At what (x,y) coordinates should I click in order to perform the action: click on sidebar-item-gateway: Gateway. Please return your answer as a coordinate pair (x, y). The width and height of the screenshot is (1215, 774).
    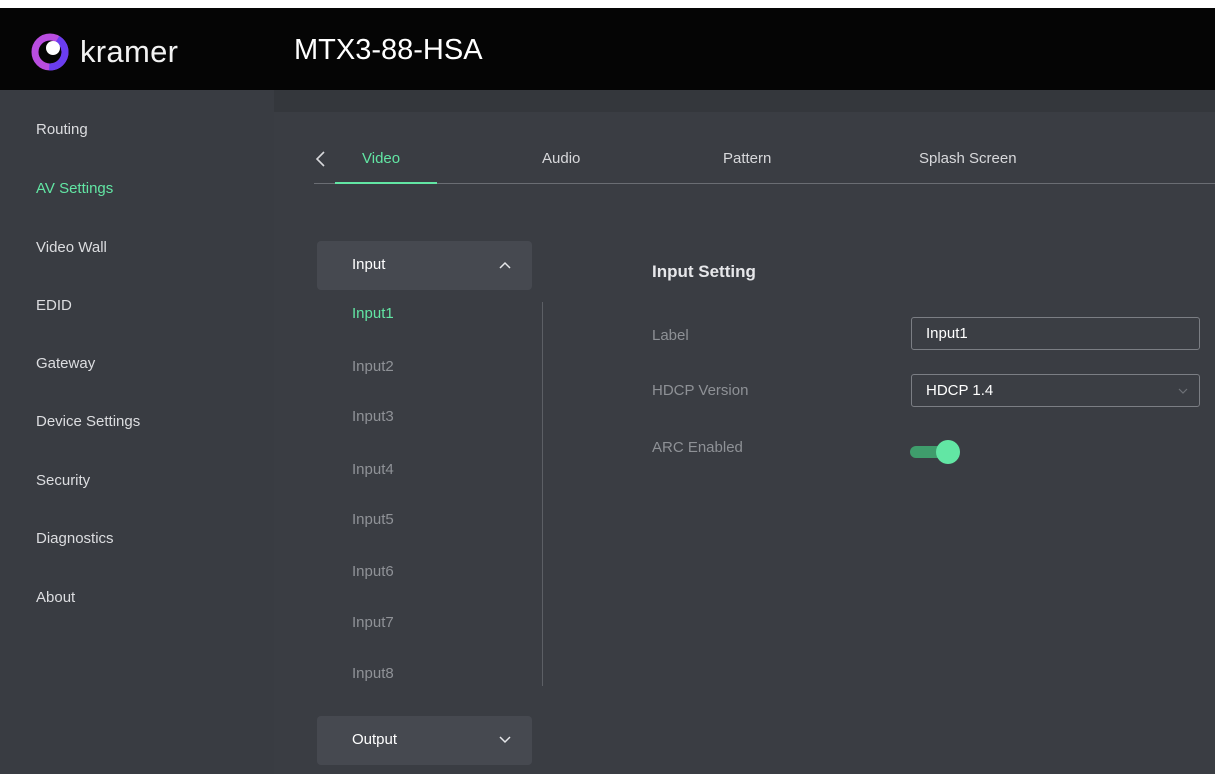
    Looking at the image, I should click on (65, 363).